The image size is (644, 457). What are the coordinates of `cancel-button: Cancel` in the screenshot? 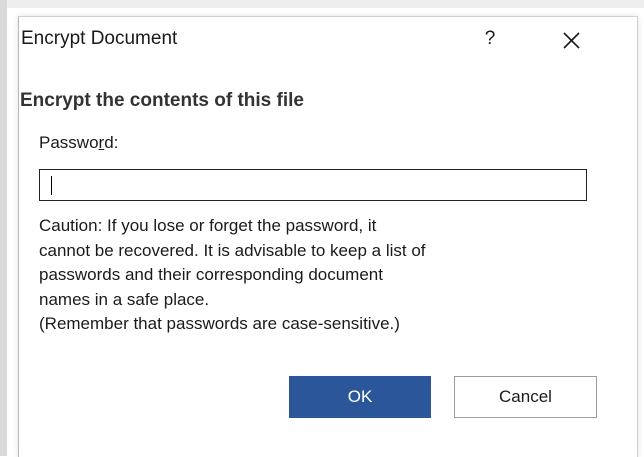 It's located at (525, 397).